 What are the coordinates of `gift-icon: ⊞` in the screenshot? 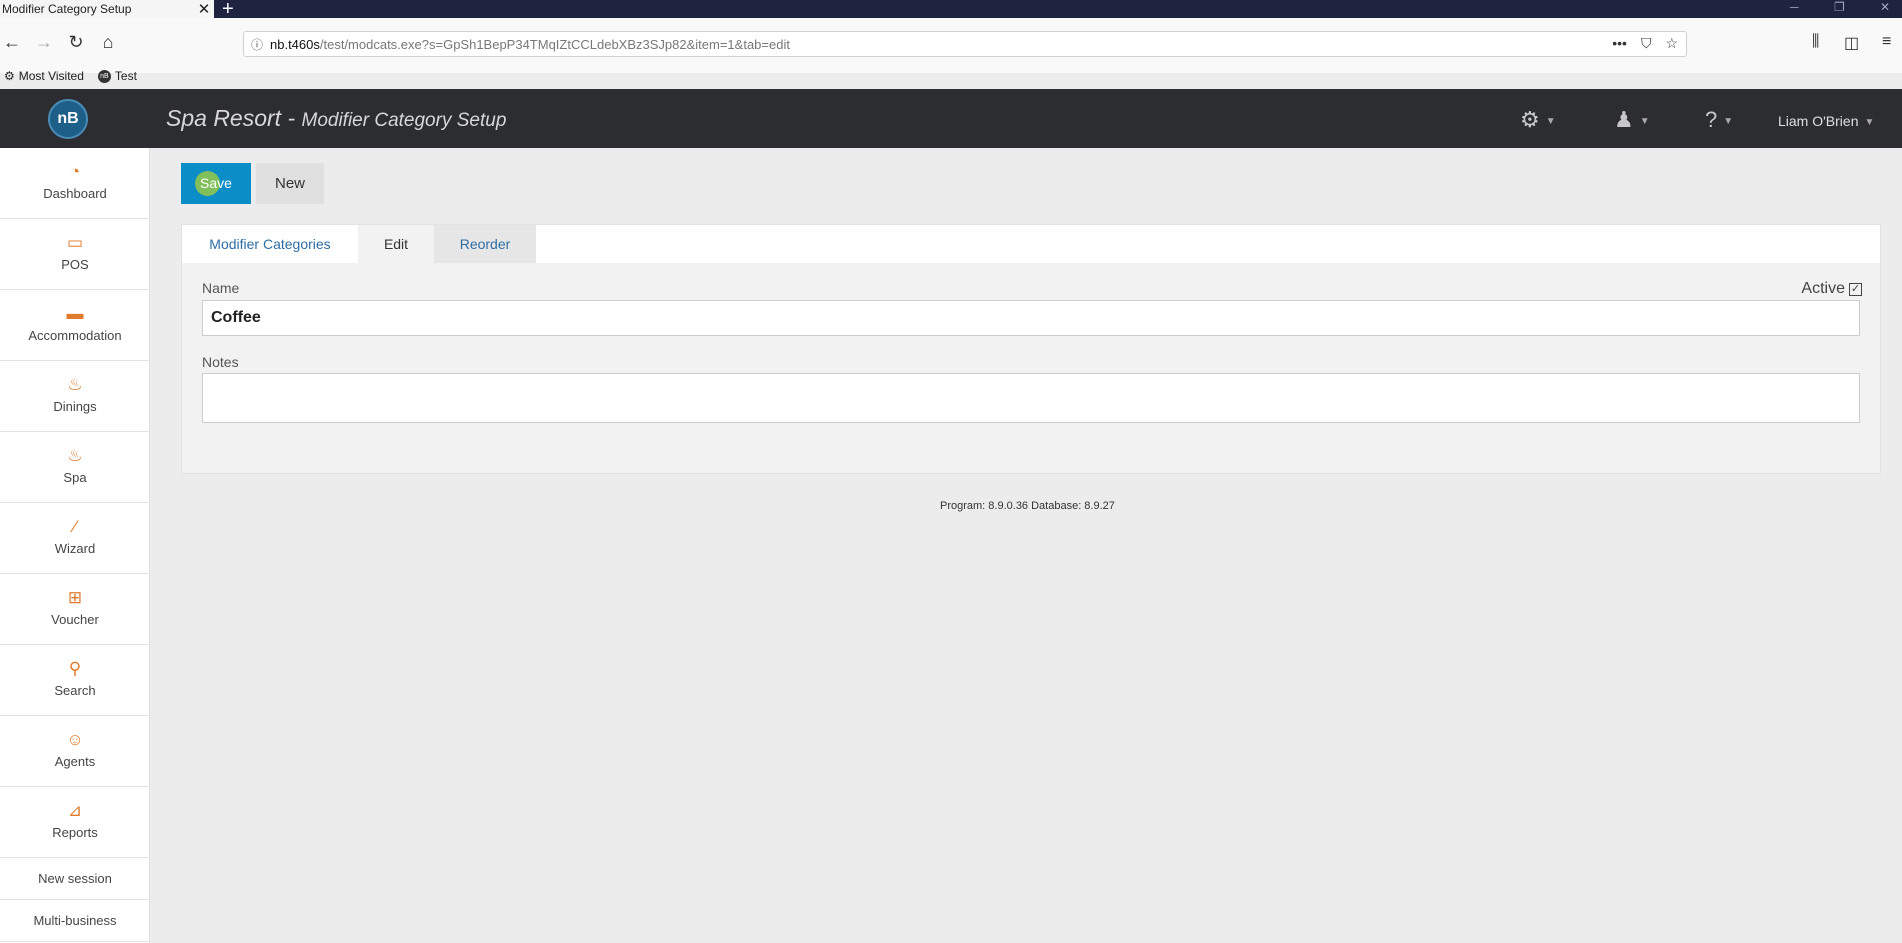 It's located at (75, 597).